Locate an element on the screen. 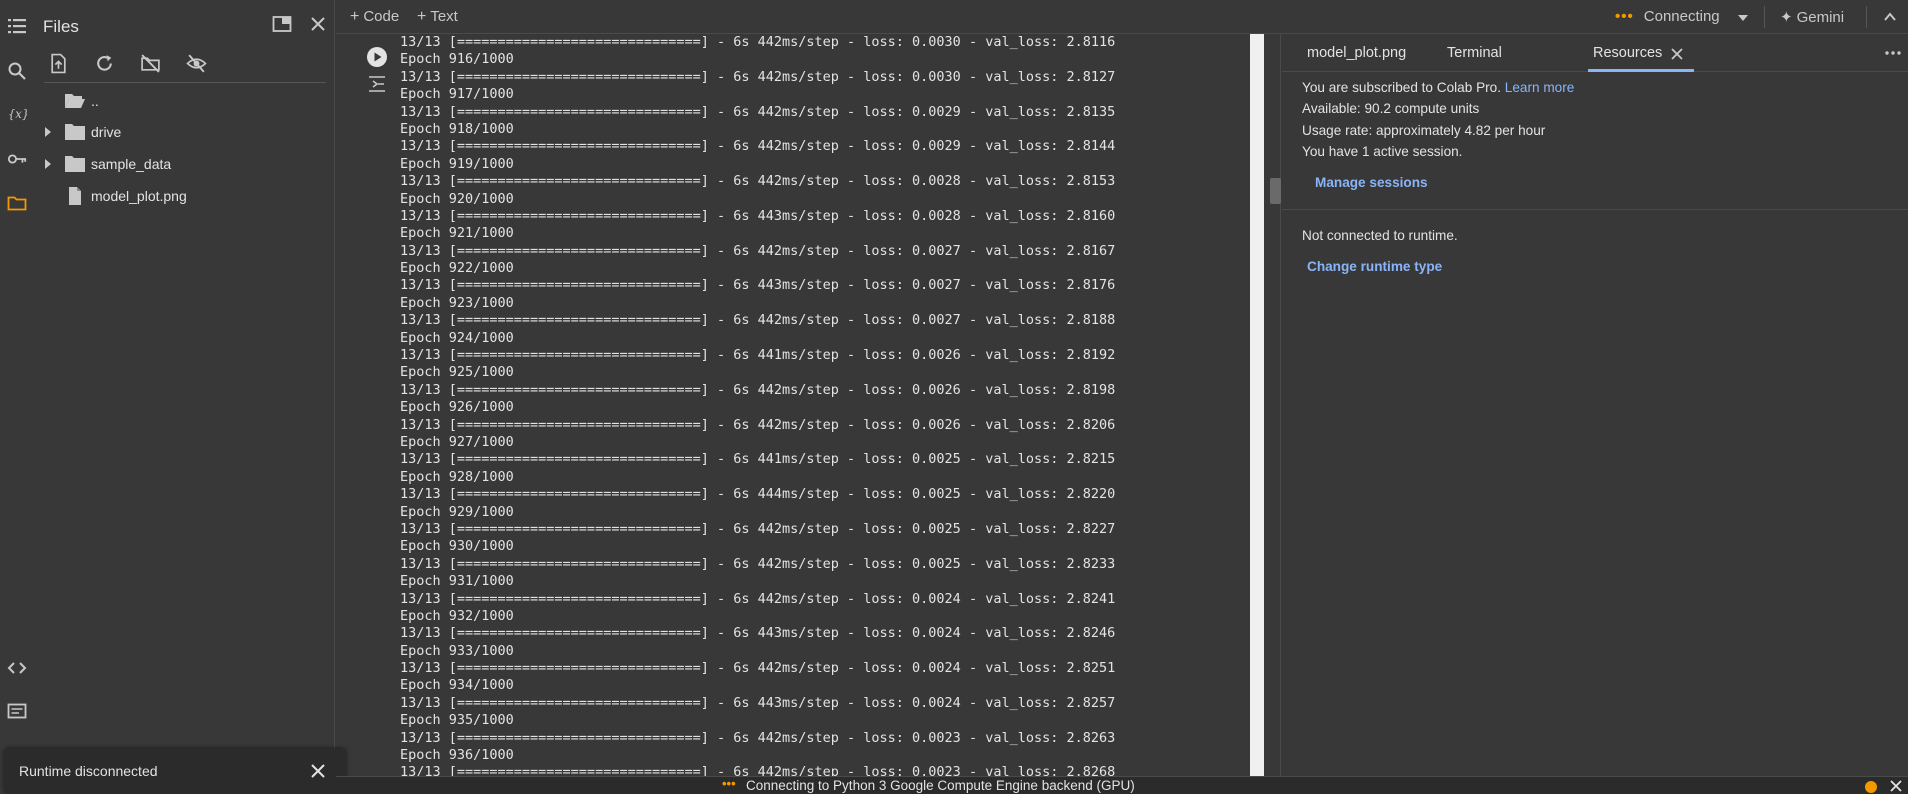  active-tab-indicator is located at coordinates (1641, 70).